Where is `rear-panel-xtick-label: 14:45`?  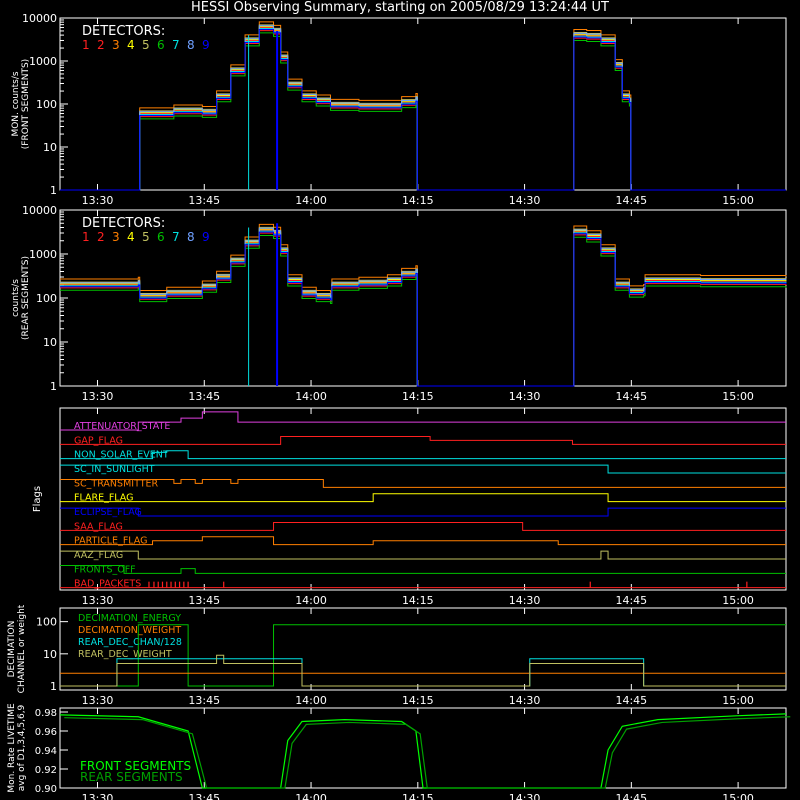 rear-panel-xtick-label: 14:45 is located at coordinates (631, 396).